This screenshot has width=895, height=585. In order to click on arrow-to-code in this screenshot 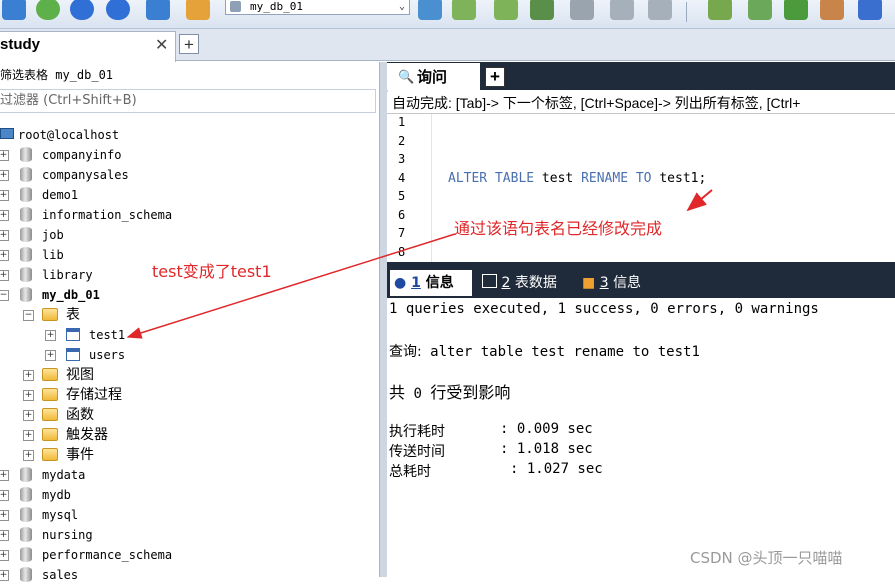, I will do `click(699, 200)`.